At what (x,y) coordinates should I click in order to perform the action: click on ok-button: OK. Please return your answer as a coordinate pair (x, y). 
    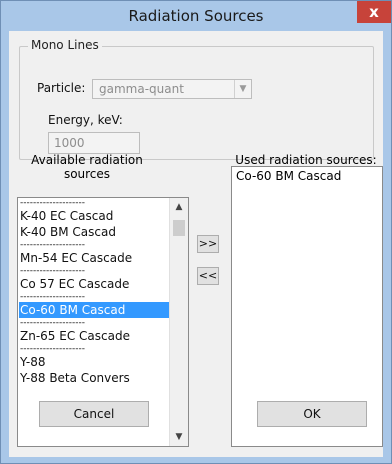
    Looking at the image, I should click on (312, 414).